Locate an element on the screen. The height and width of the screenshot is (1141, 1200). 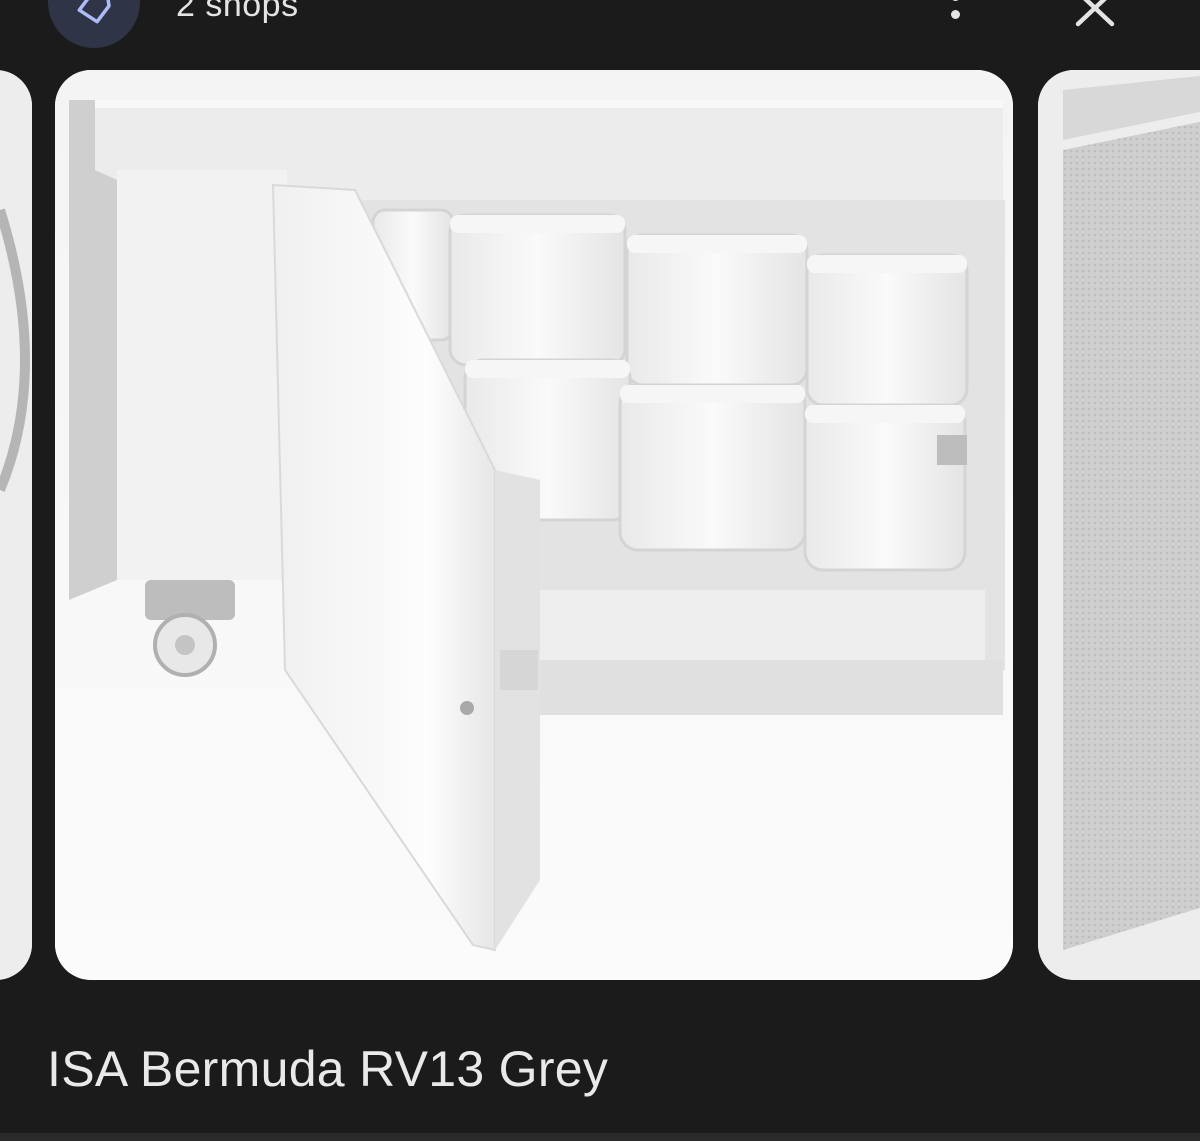
more-options-button is located at coordinates (956, 15).